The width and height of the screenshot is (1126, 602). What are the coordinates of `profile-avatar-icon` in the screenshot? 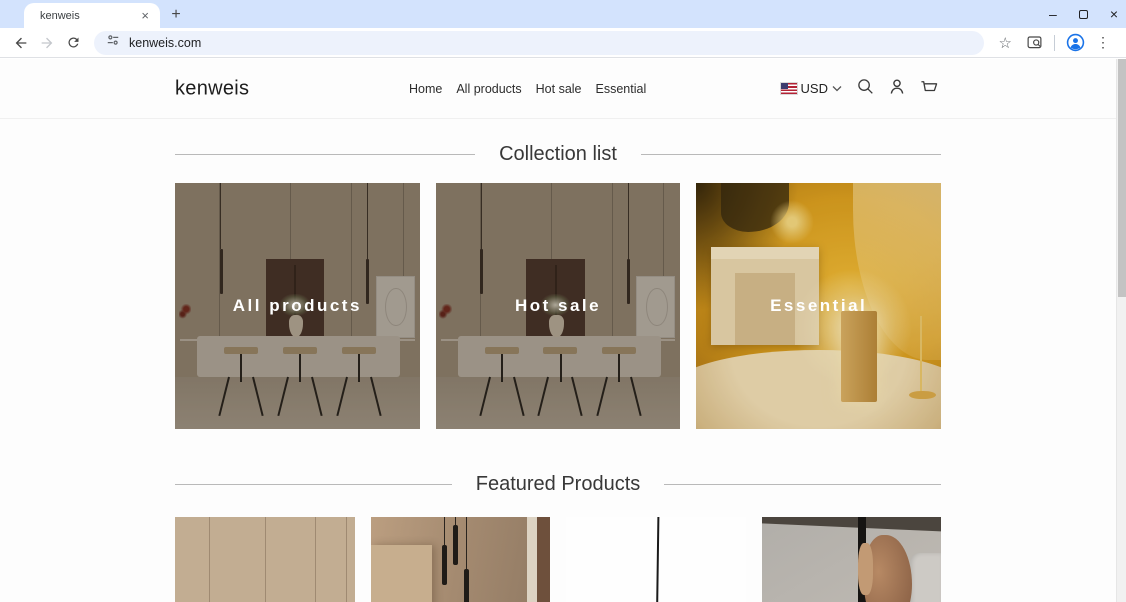 It's located at (1075, 43).